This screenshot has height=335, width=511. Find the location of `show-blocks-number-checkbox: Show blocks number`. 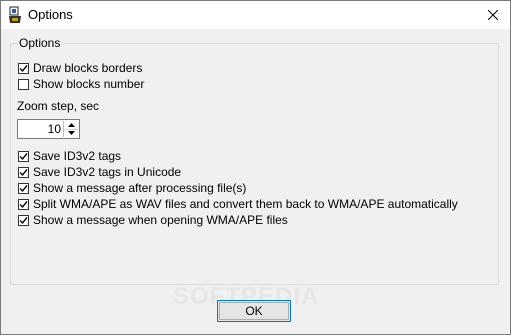

show-blocks-number-checkbox: Show blocks number is located at coordinates (81, 84).